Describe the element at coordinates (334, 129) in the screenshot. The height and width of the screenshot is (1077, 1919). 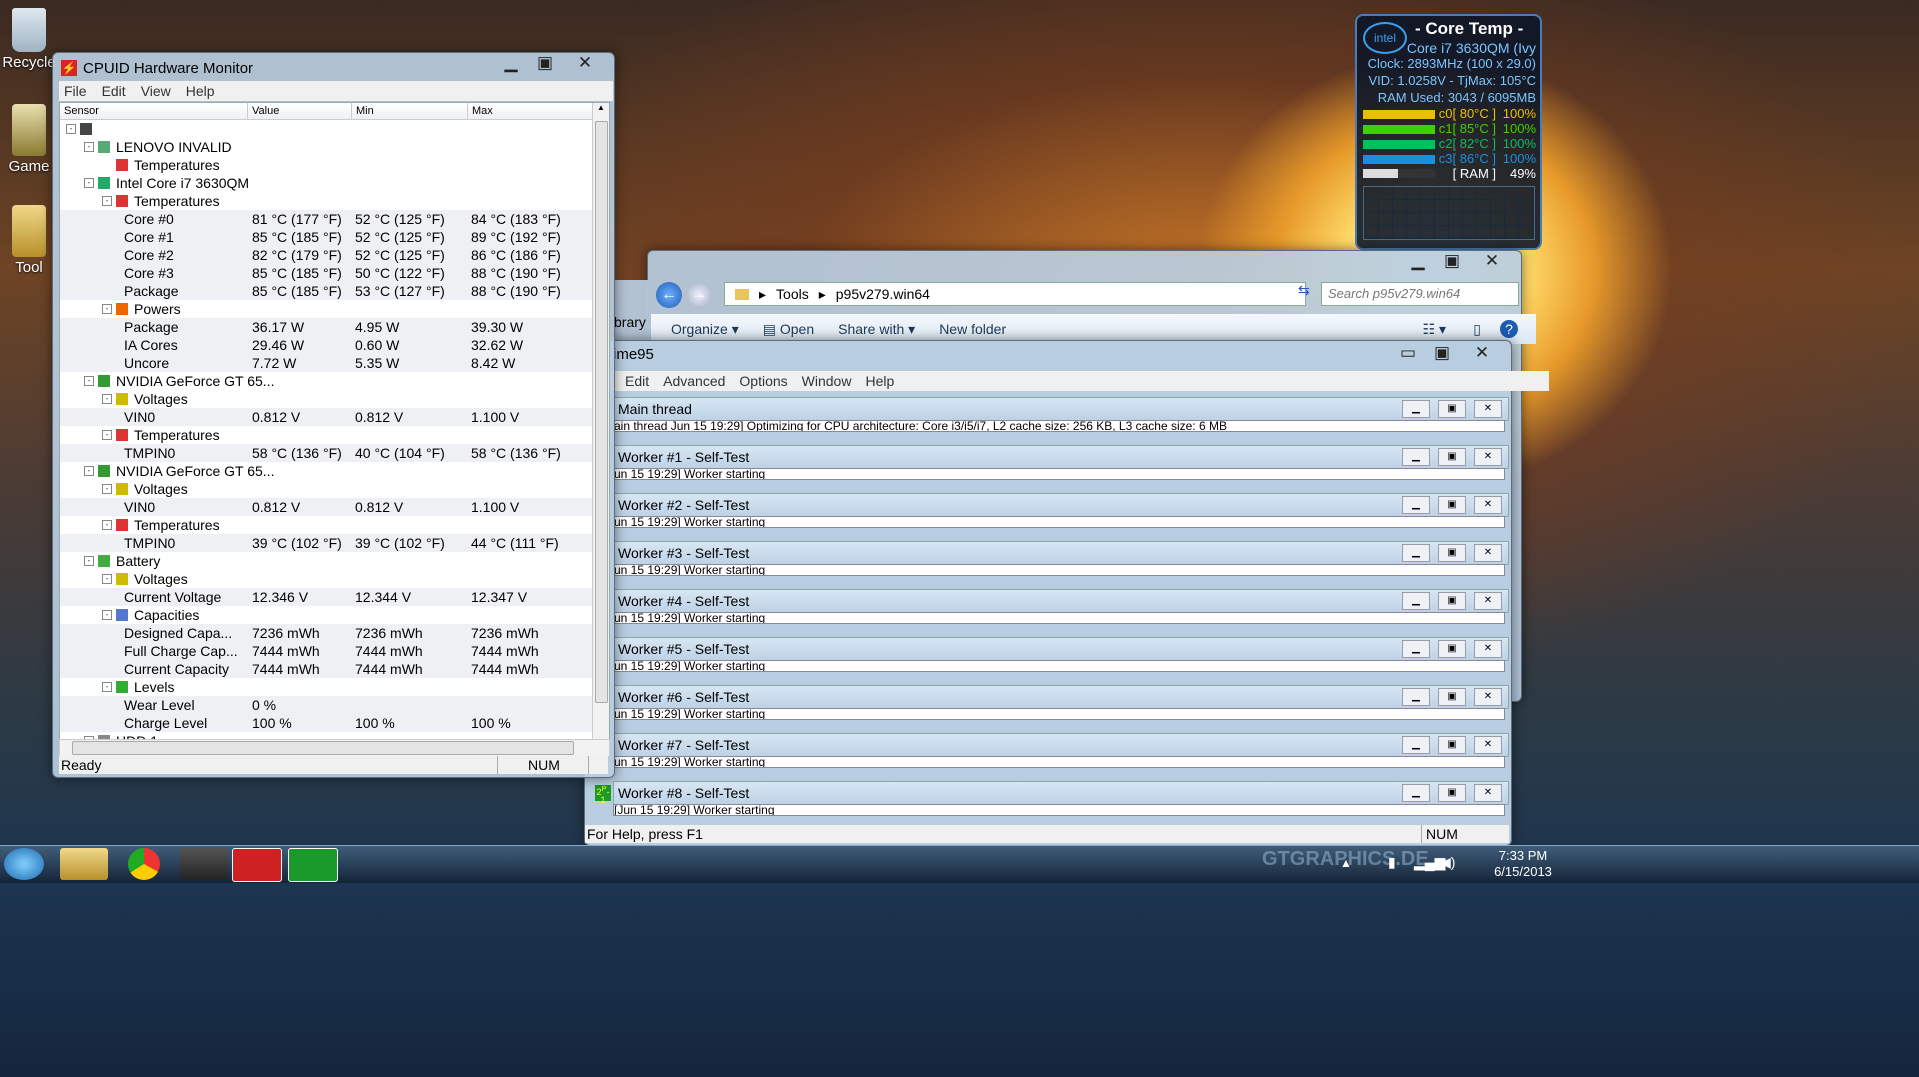
I see `sensor-group-row: -` at that location.